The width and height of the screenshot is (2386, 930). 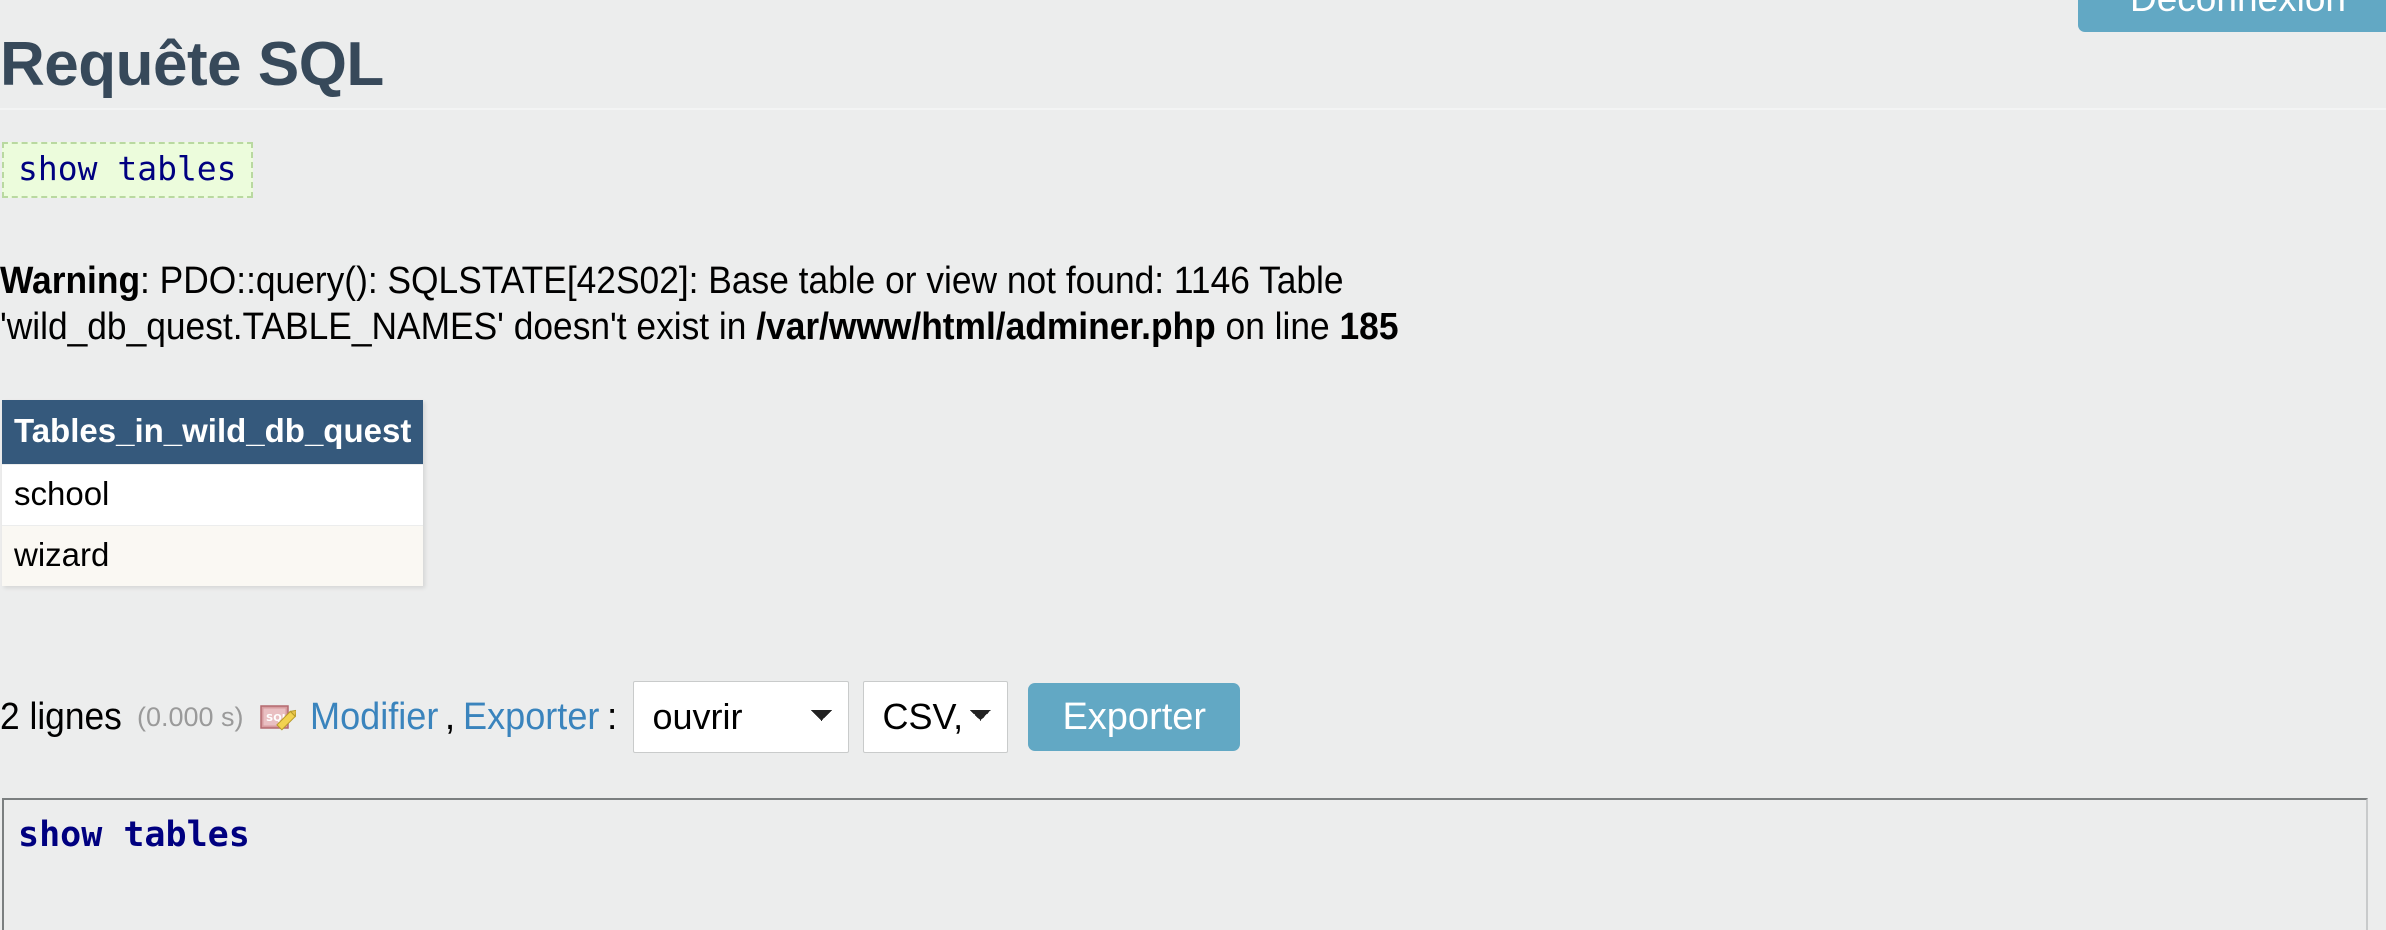 What do you see at coordinates (1193, 109) in the screenshot?
I see `header-divider` at bounding box center [1193, 109].